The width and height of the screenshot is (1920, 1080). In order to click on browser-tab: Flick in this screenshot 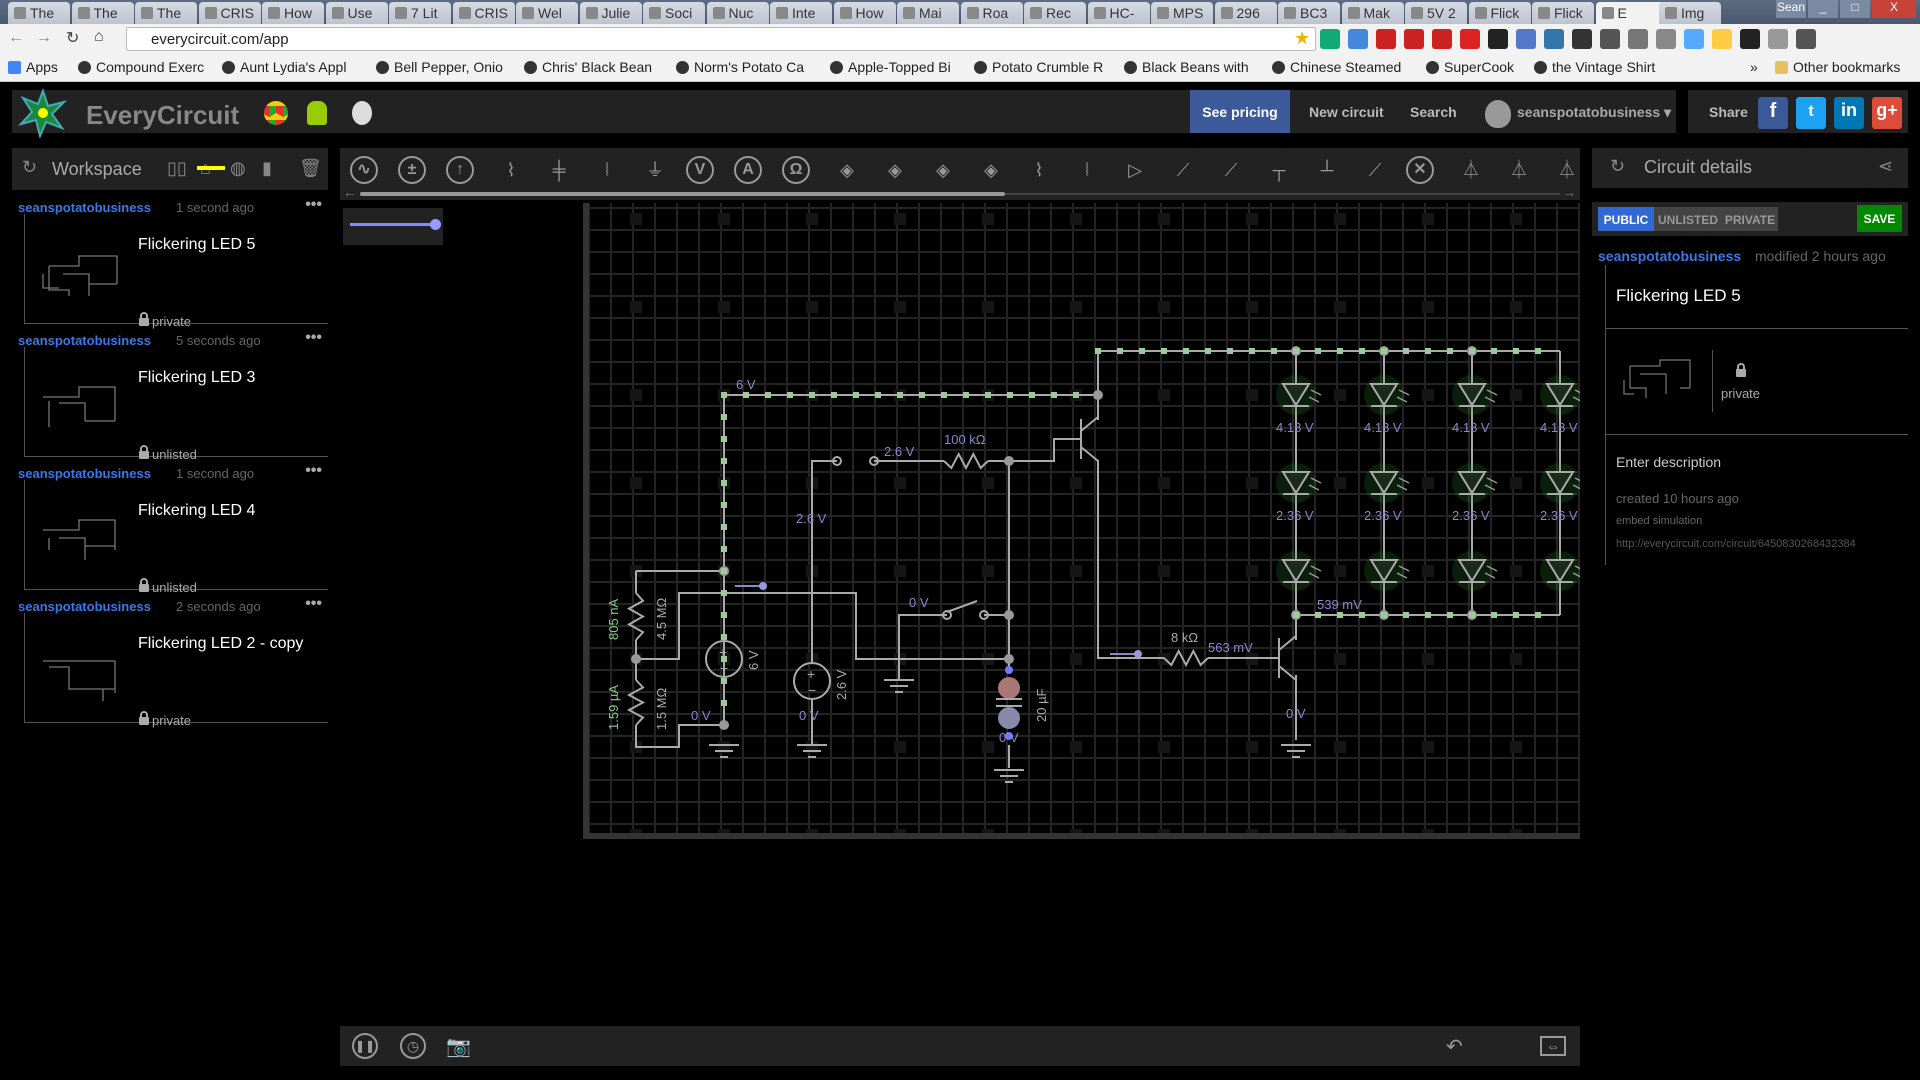, I will do `click(1563, 13)`.